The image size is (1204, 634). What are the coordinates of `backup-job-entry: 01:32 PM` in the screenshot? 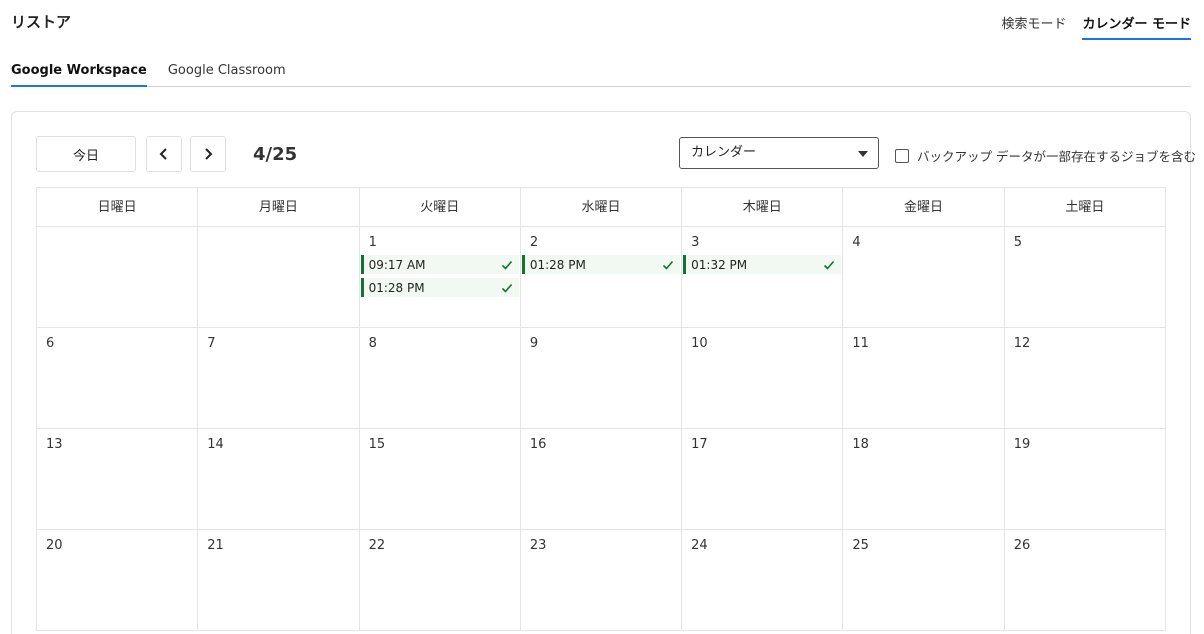 It's located at (762, 264).